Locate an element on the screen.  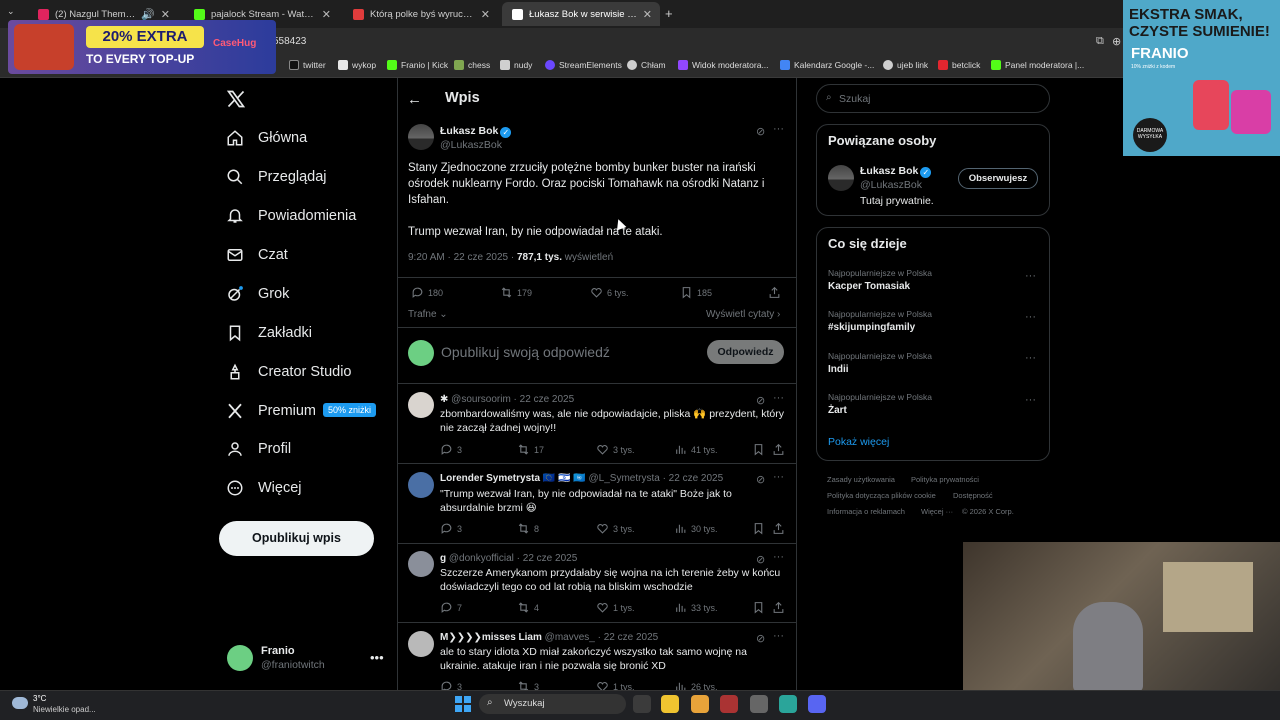
nav-explore: Przeglądaj is located at coordinates (274, 177).